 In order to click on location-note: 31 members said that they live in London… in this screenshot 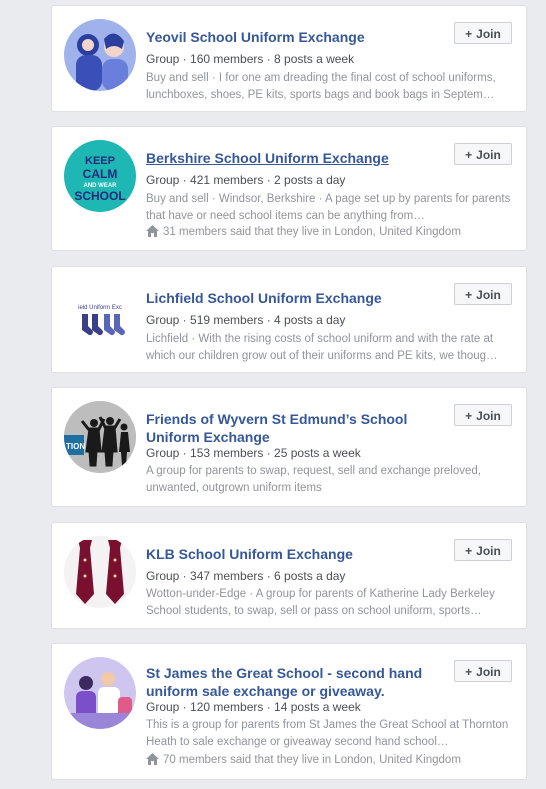, I will do `click(303, 231)`.